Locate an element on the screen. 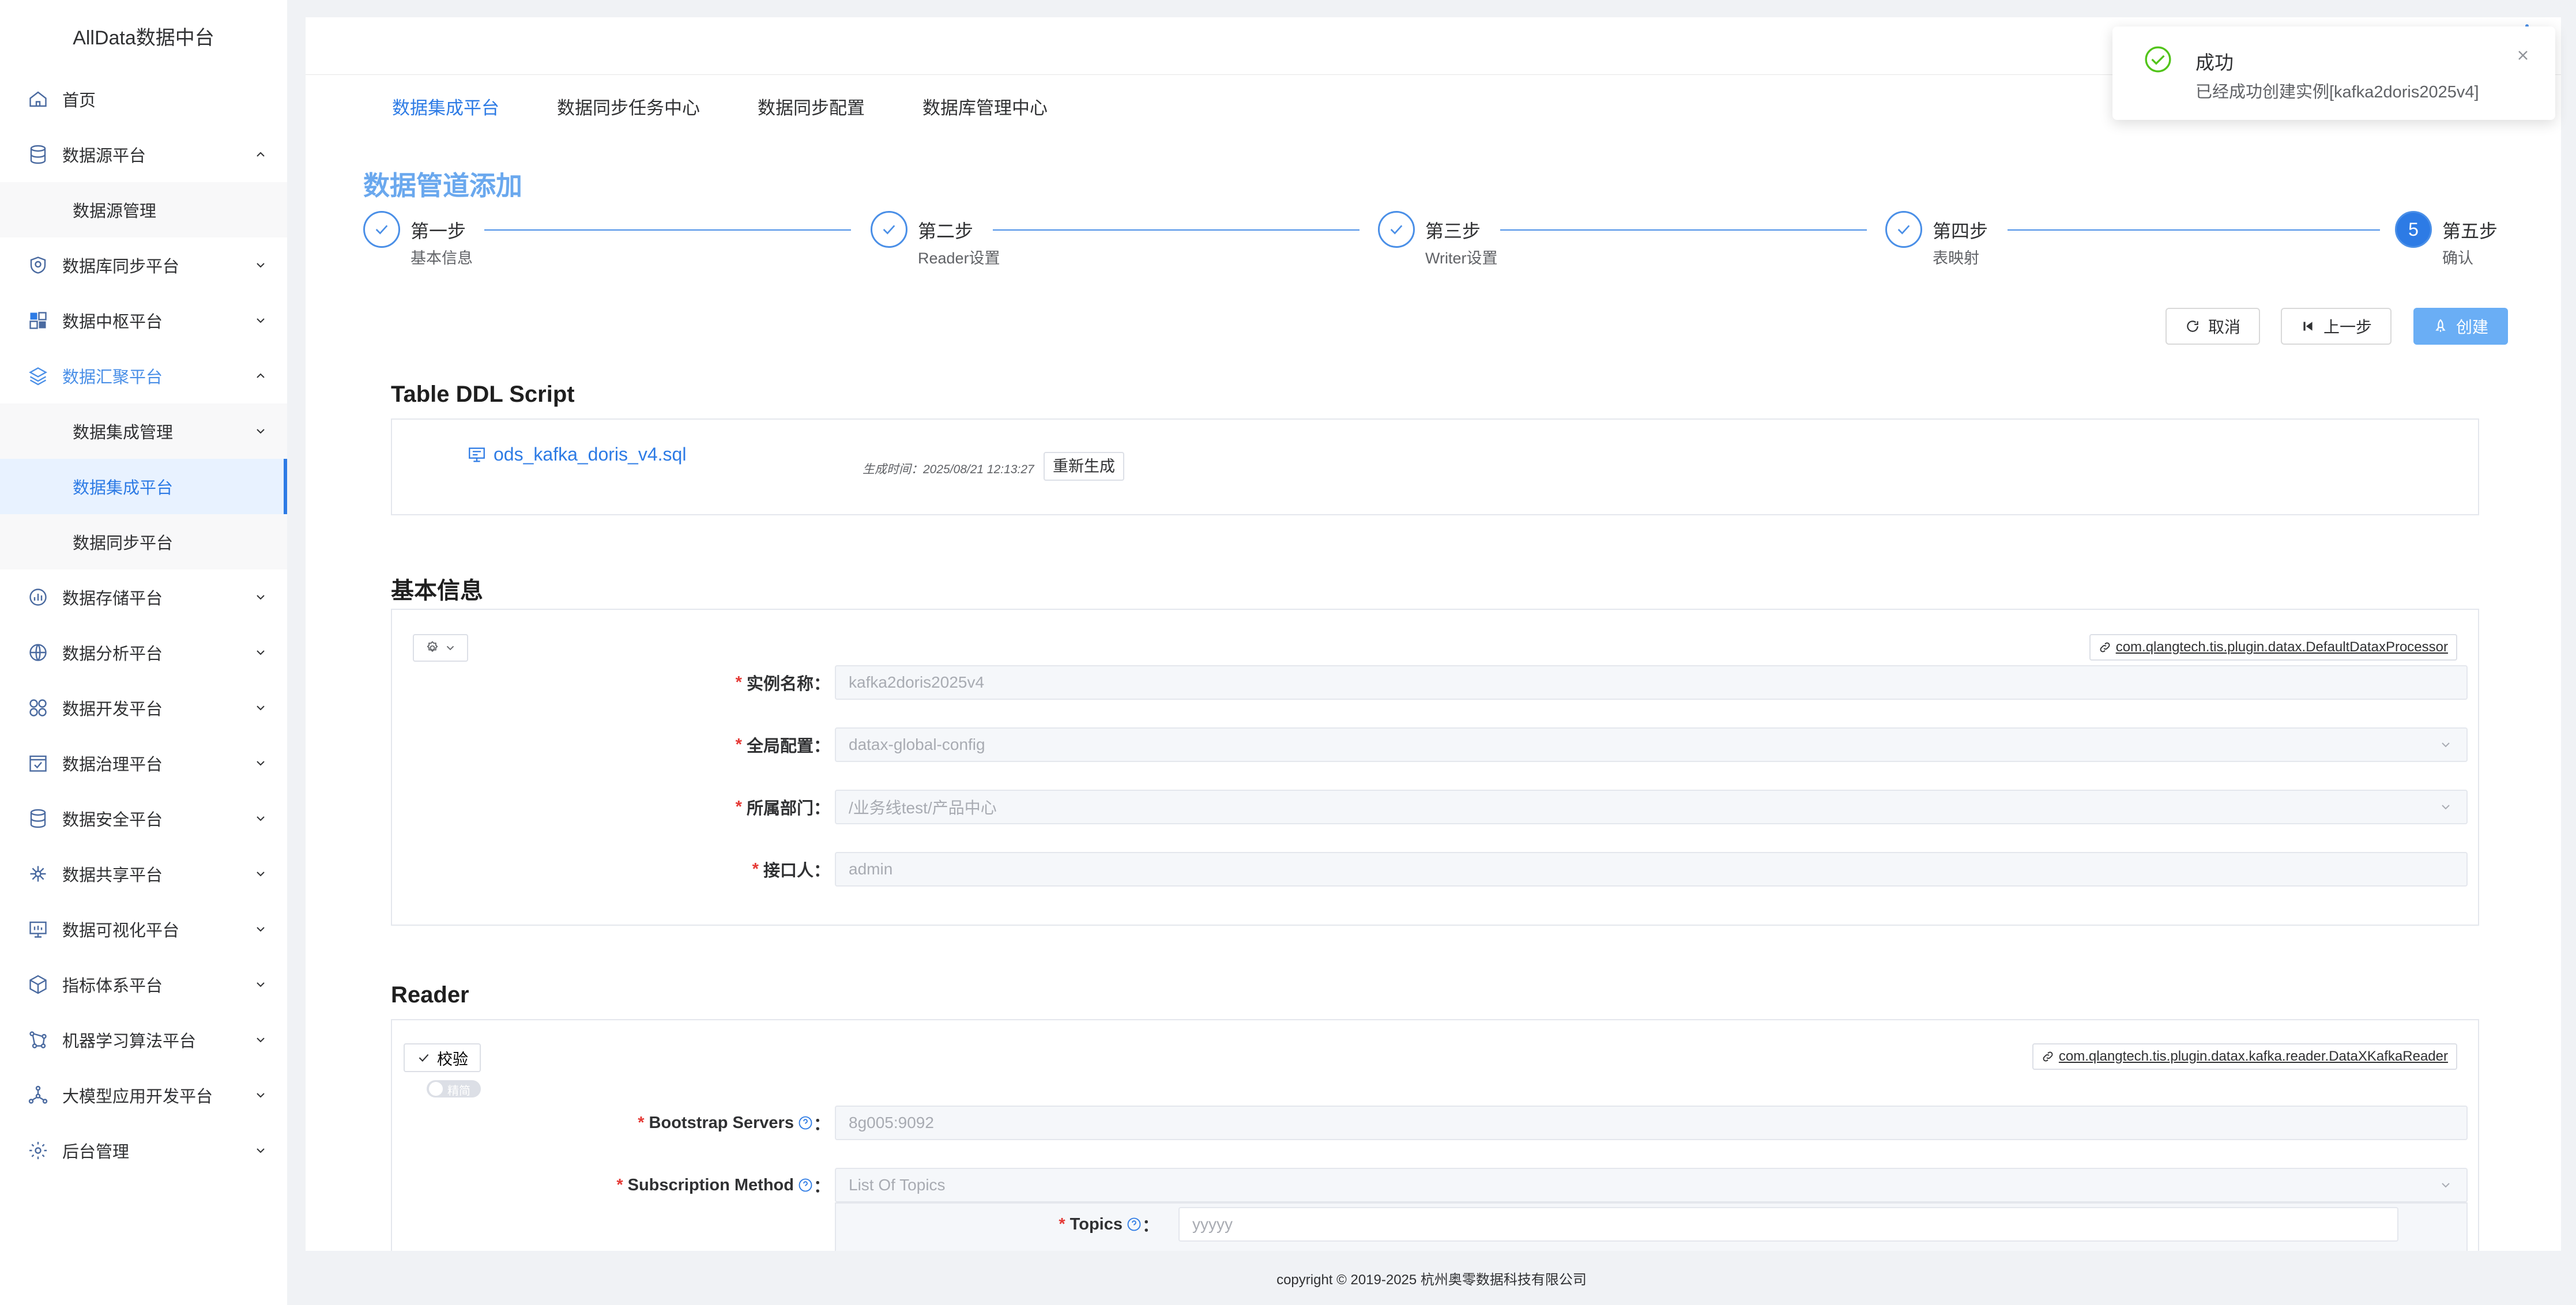  contact-person-label: * 接口人： is located at coordinates (726, 869).